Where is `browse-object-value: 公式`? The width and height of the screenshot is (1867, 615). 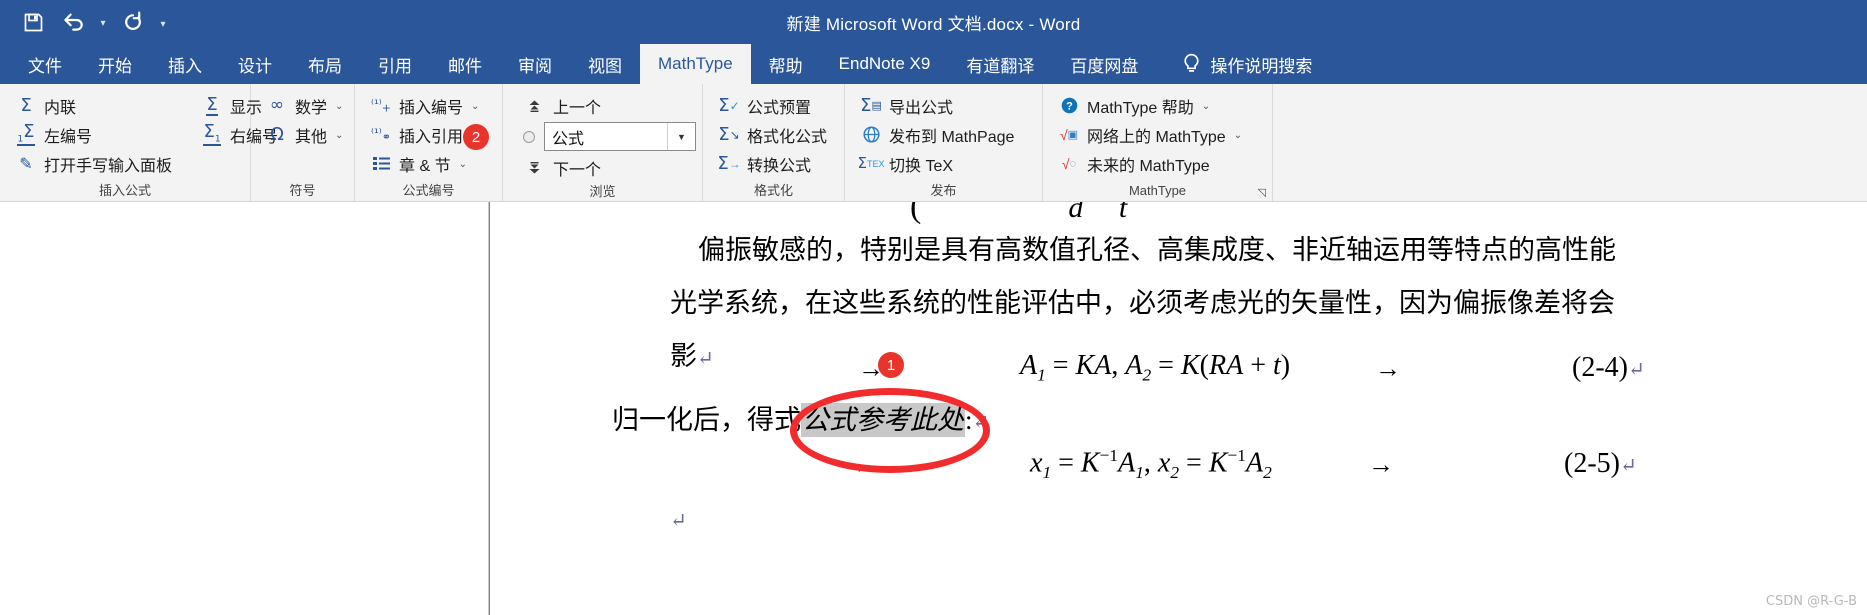 browse-object-value: 公式 is located at coordinates (568, 139).